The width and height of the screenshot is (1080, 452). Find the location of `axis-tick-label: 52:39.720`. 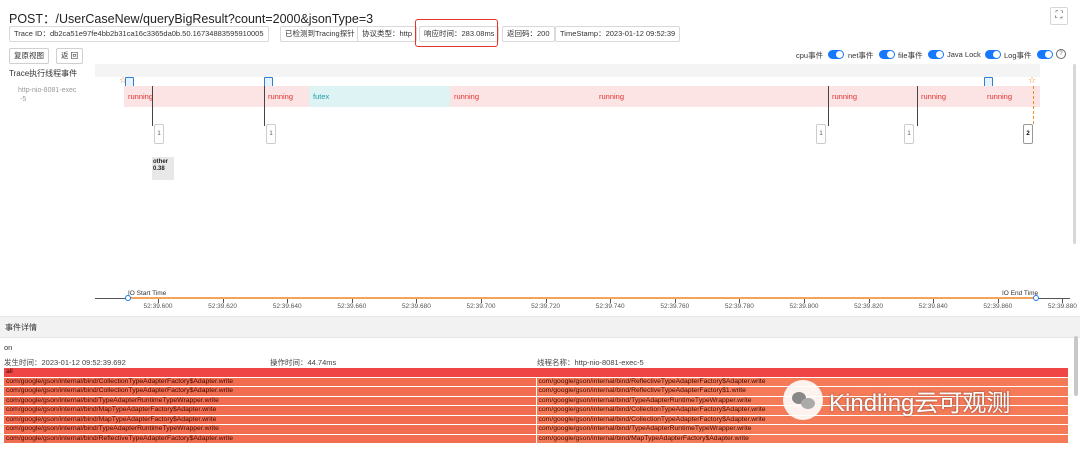

axis-tick-label: 52:39.720 is located at coordinates (546, 306).